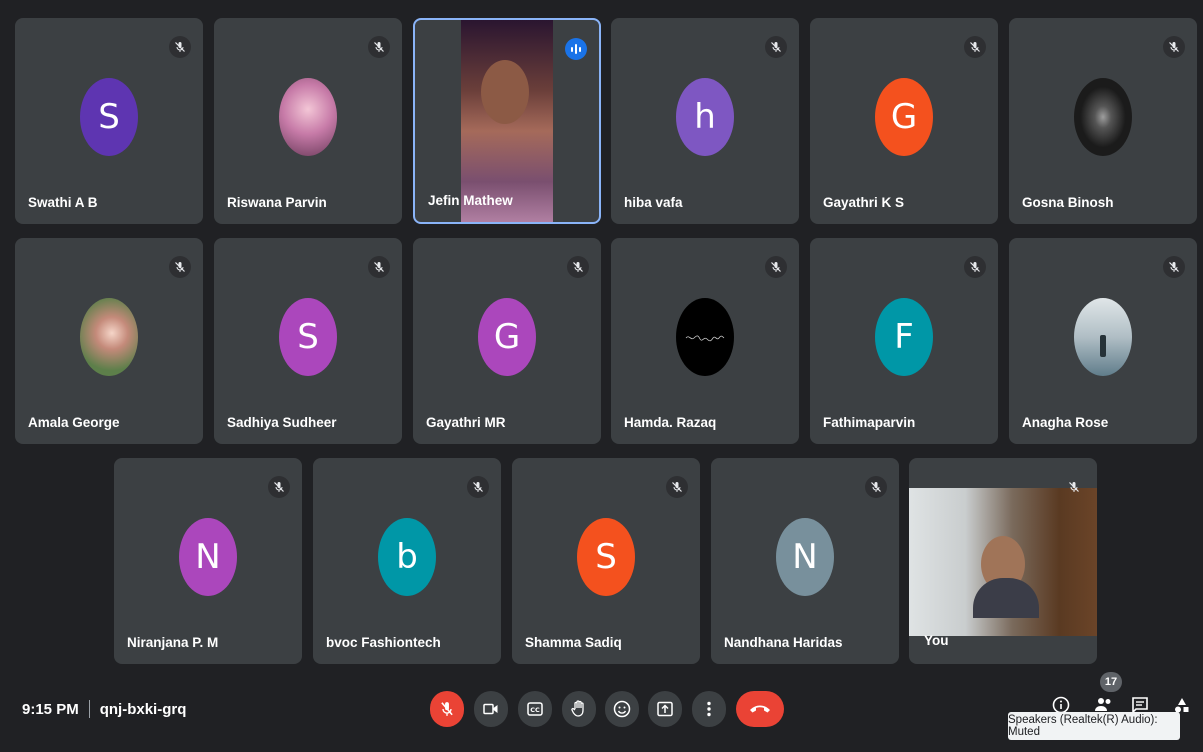  Describe the element at coordinates (407, 556) in the screenshot. I see `avatar: b` at that location.